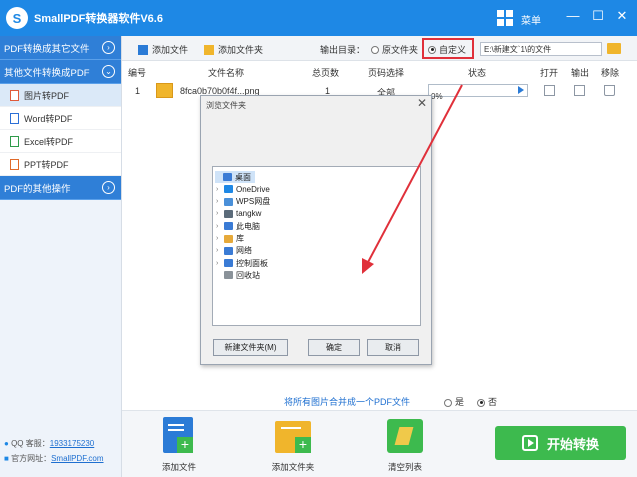 The height and width of the screenshot is (477, 637). What do you see at coordinates (238, 214) in the screenshot?
I see `tree-item: › tangkw` at bounding box center [238, 214].